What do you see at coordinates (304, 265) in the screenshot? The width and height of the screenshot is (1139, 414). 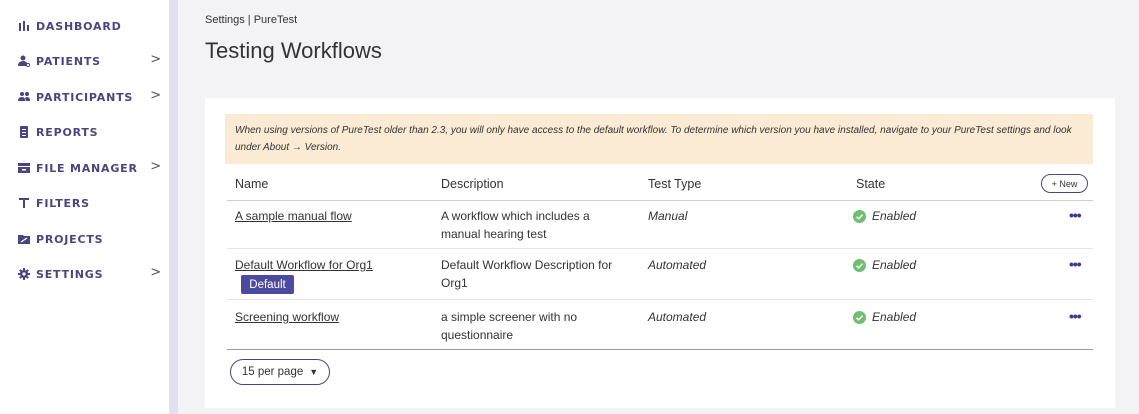 I see `workflow-name-link: Default Workflow for Org1` at bounding box center [304, 265].